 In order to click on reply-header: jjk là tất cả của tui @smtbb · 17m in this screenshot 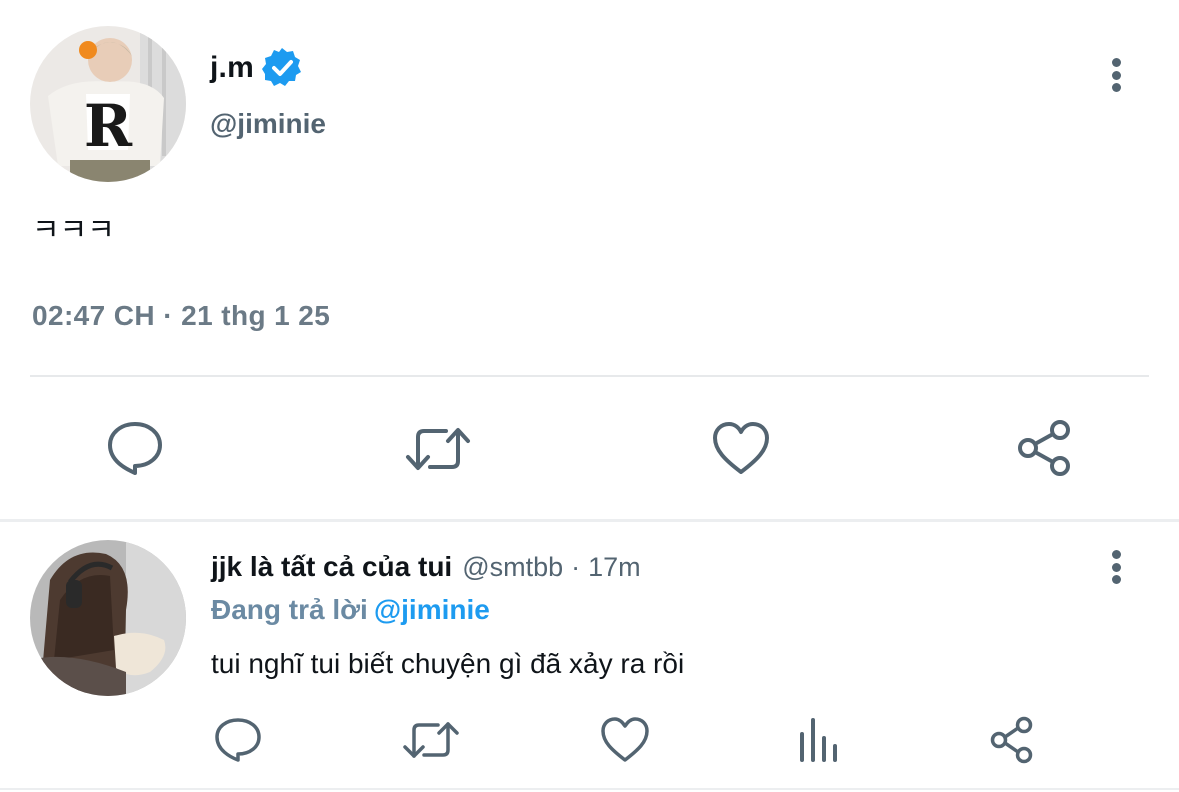, I will do `click(426, 567)`.